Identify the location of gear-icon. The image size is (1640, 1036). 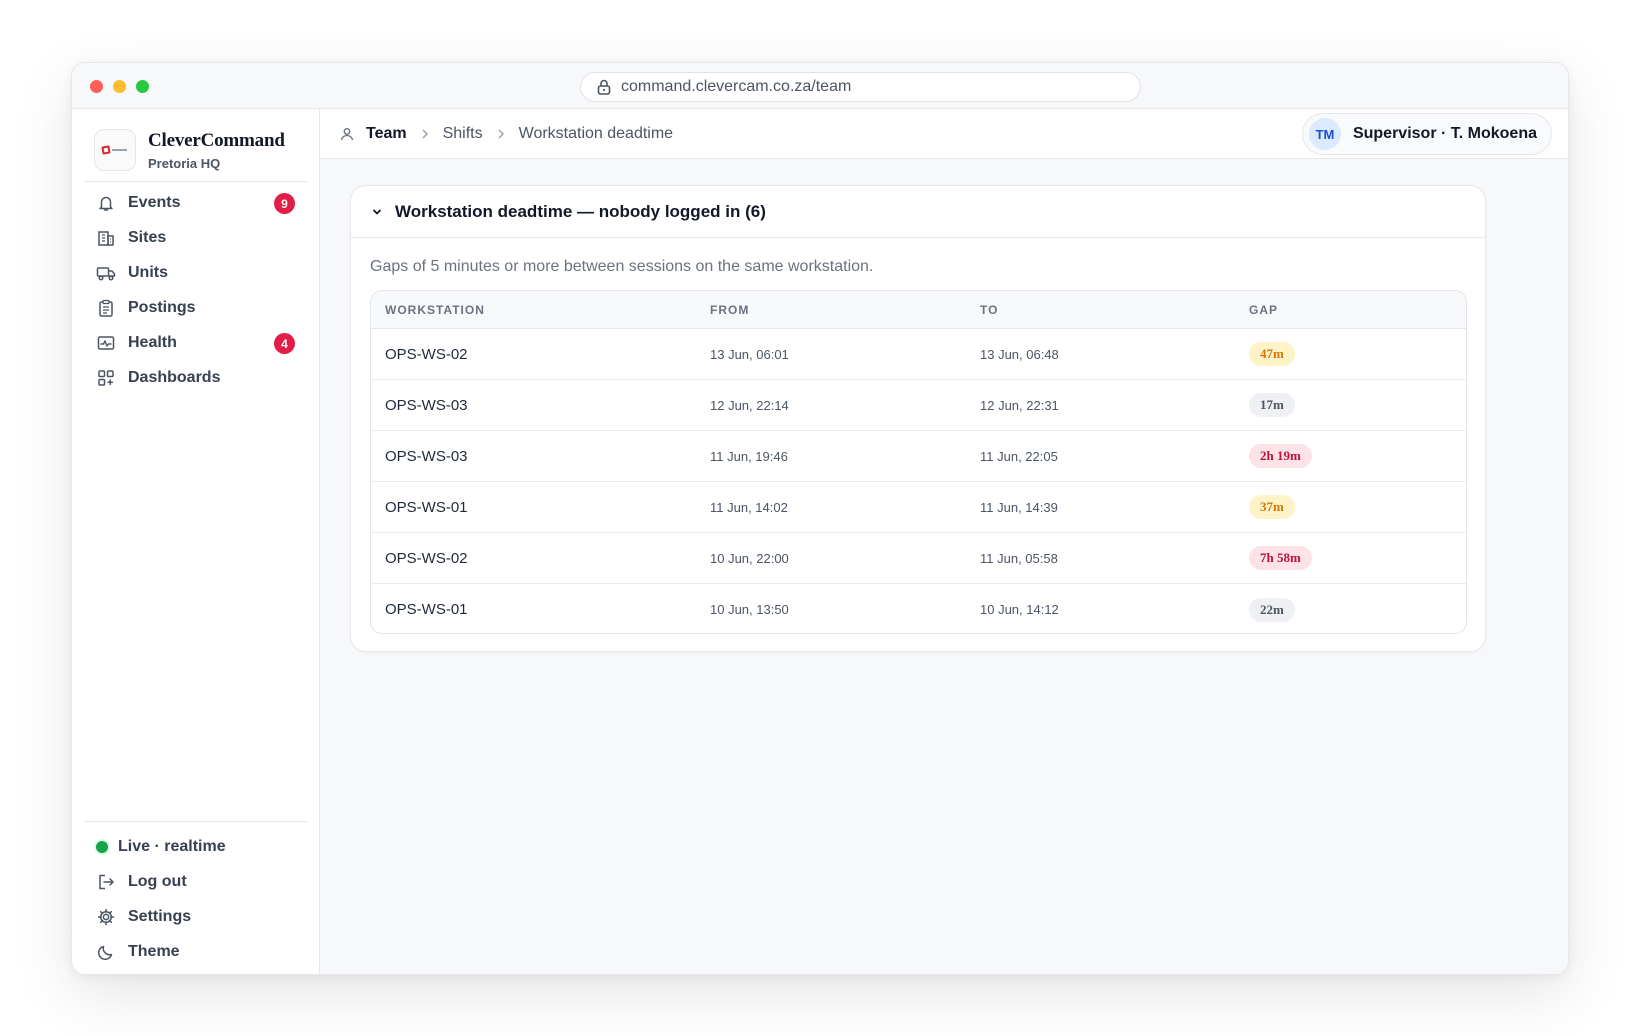
(106, 917).